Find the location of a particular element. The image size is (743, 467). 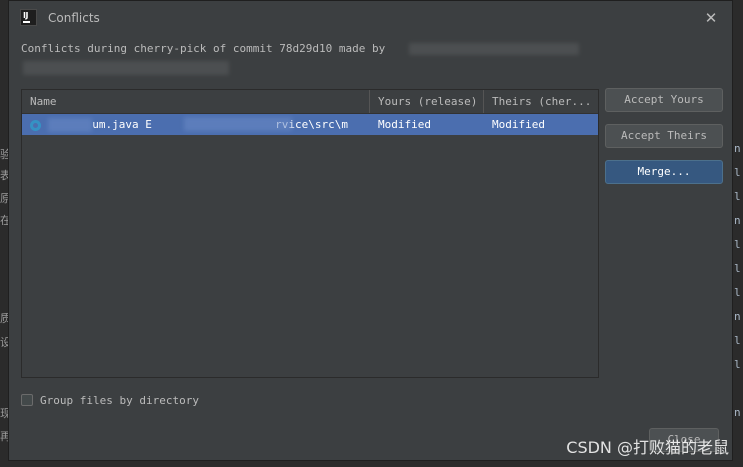

redacted-author is located at coordinates (494, 49).